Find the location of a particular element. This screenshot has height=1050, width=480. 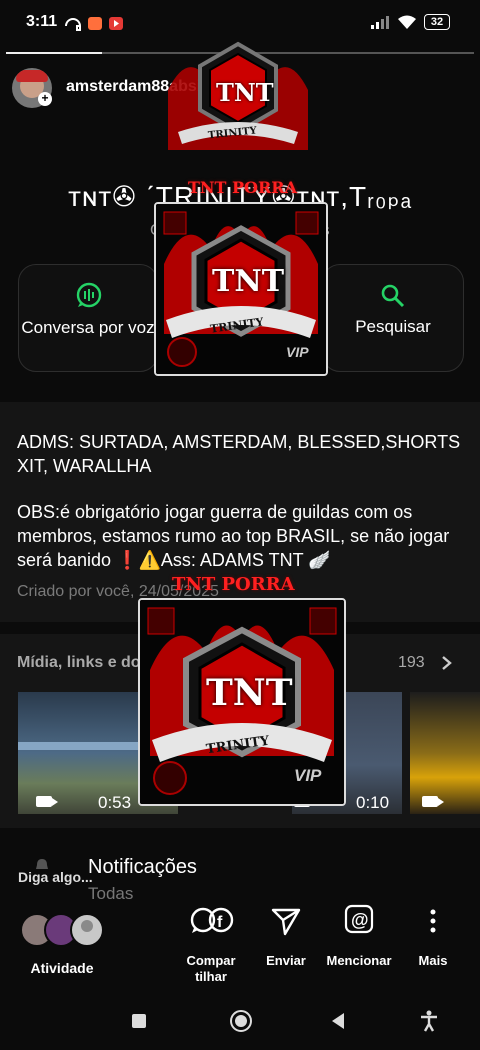

notifications-title: Notificações is located at coordinates (142, 867).